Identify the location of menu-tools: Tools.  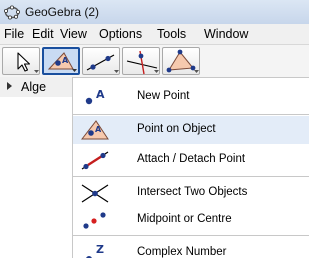
(171, 34).